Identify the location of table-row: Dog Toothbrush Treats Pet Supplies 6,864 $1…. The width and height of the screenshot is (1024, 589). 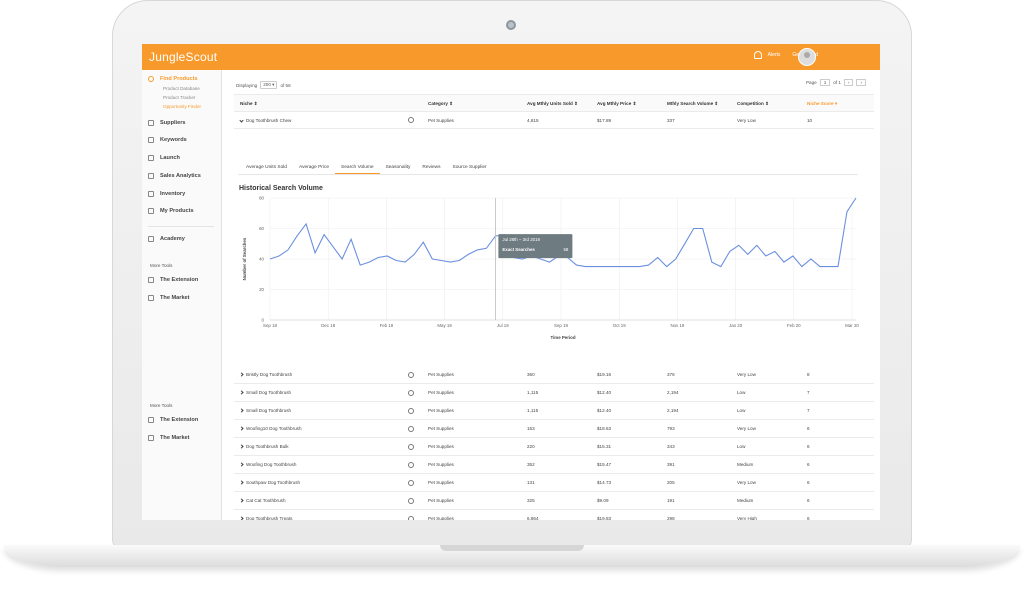
(554, 515).